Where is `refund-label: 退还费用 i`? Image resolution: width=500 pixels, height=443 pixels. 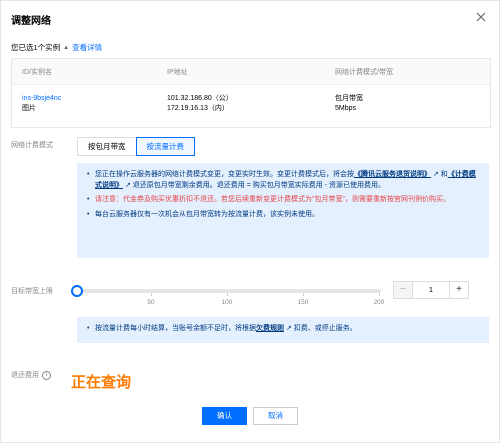 refund-label: 退还费用 i is located at coordinates (31, 375).